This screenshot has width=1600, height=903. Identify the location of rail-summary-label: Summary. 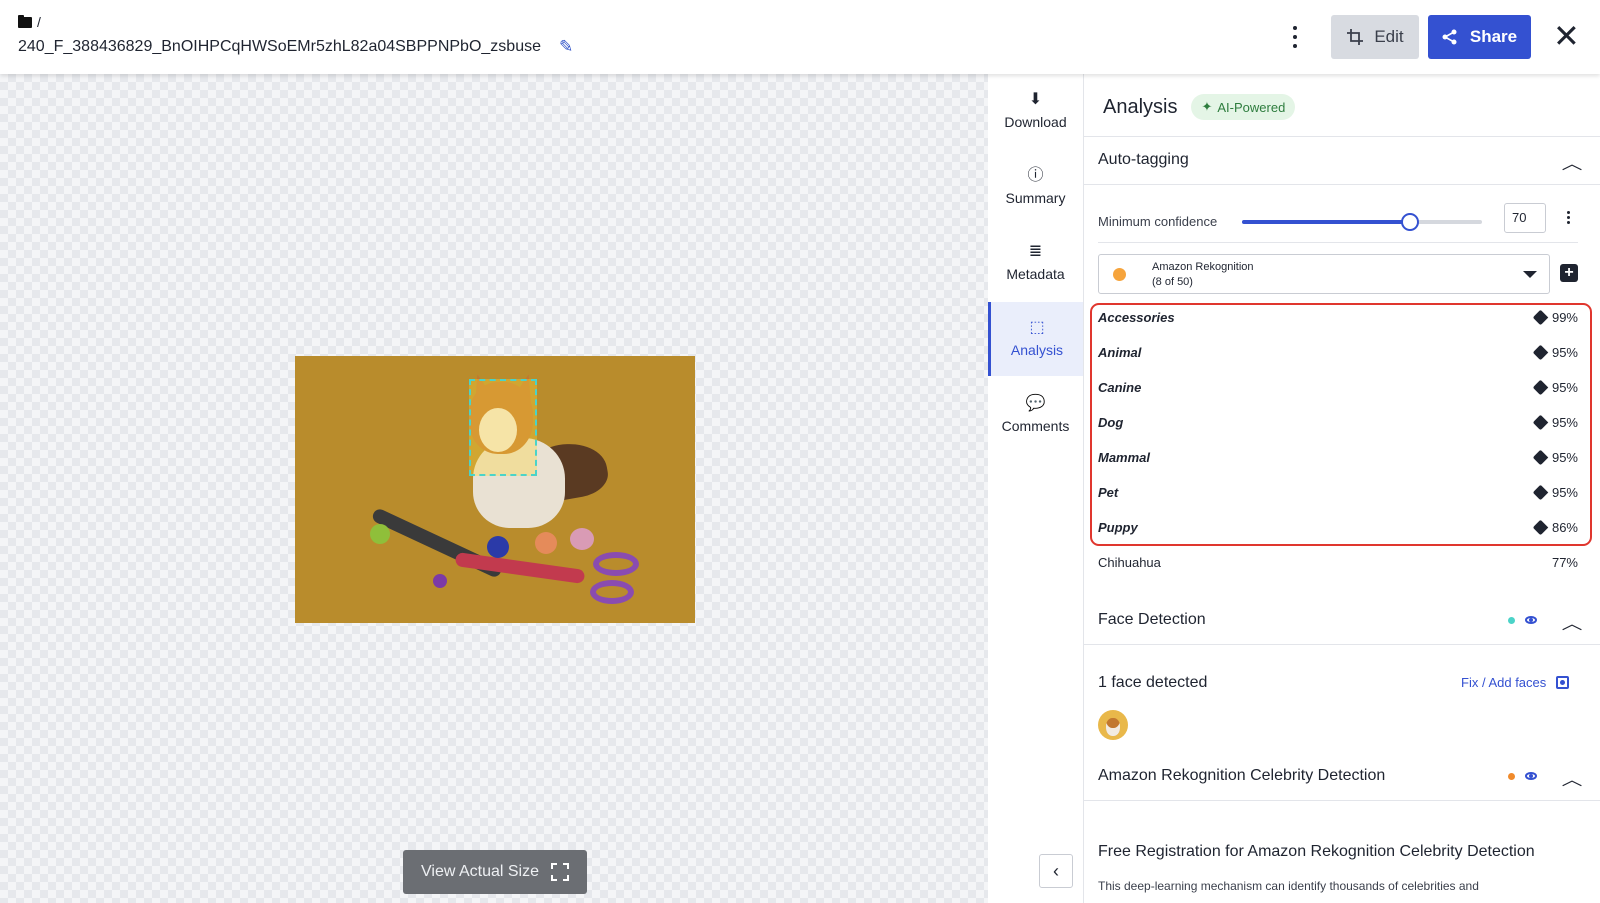
(1035, 198).